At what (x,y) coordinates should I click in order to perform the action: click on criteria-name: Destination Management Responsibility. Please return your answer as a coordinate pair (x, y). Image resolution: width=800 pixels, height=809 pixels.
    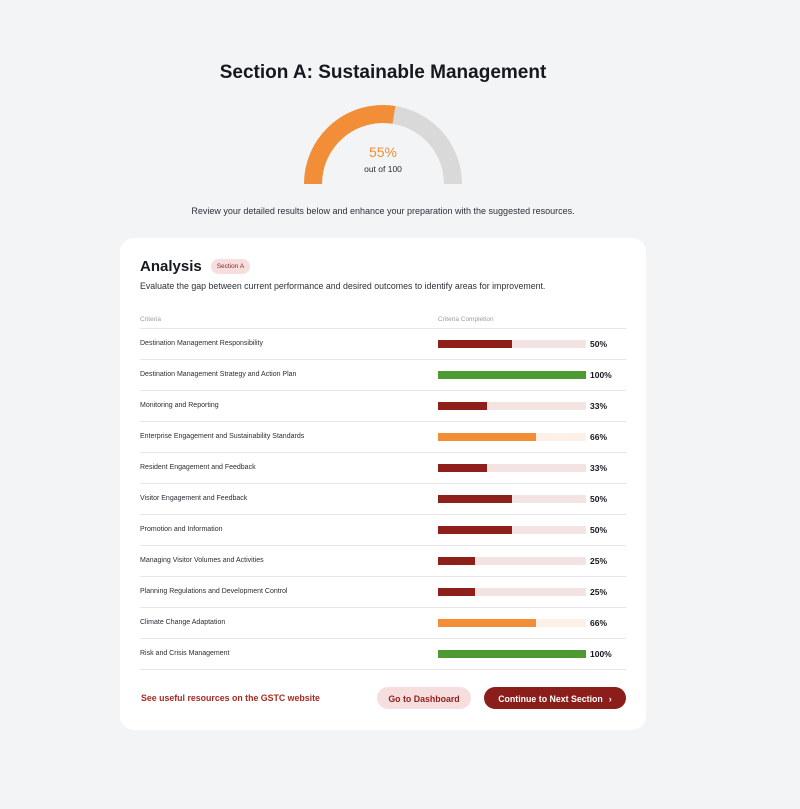
    Looking at the image, I should click on (201, 343).